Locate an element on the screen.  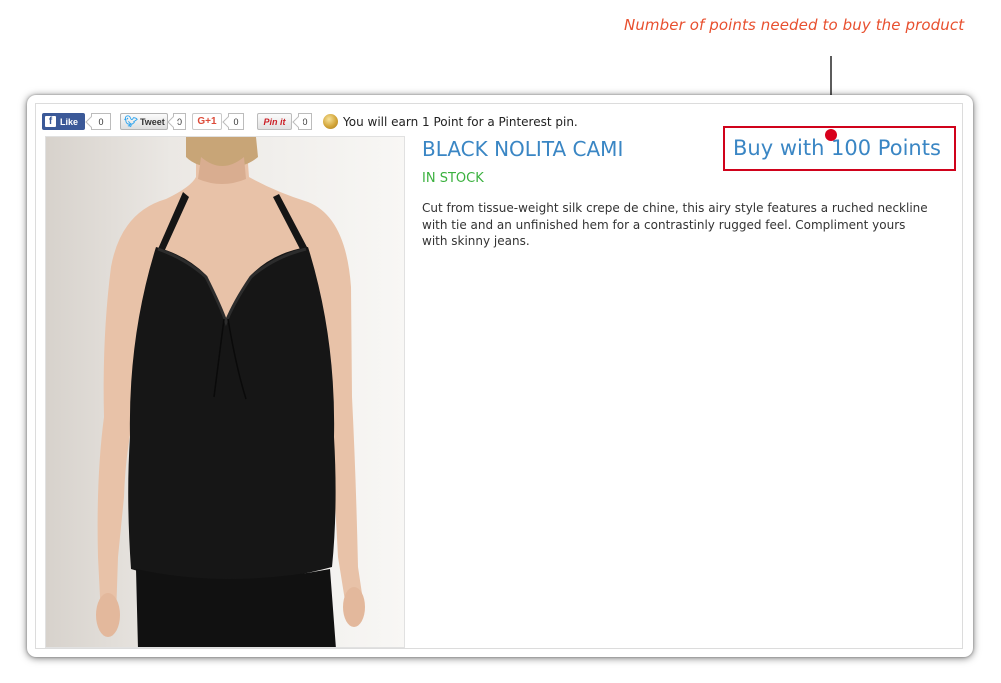
tweet-button: 🐦︎ Tweet is located at coordinates (144, 121).